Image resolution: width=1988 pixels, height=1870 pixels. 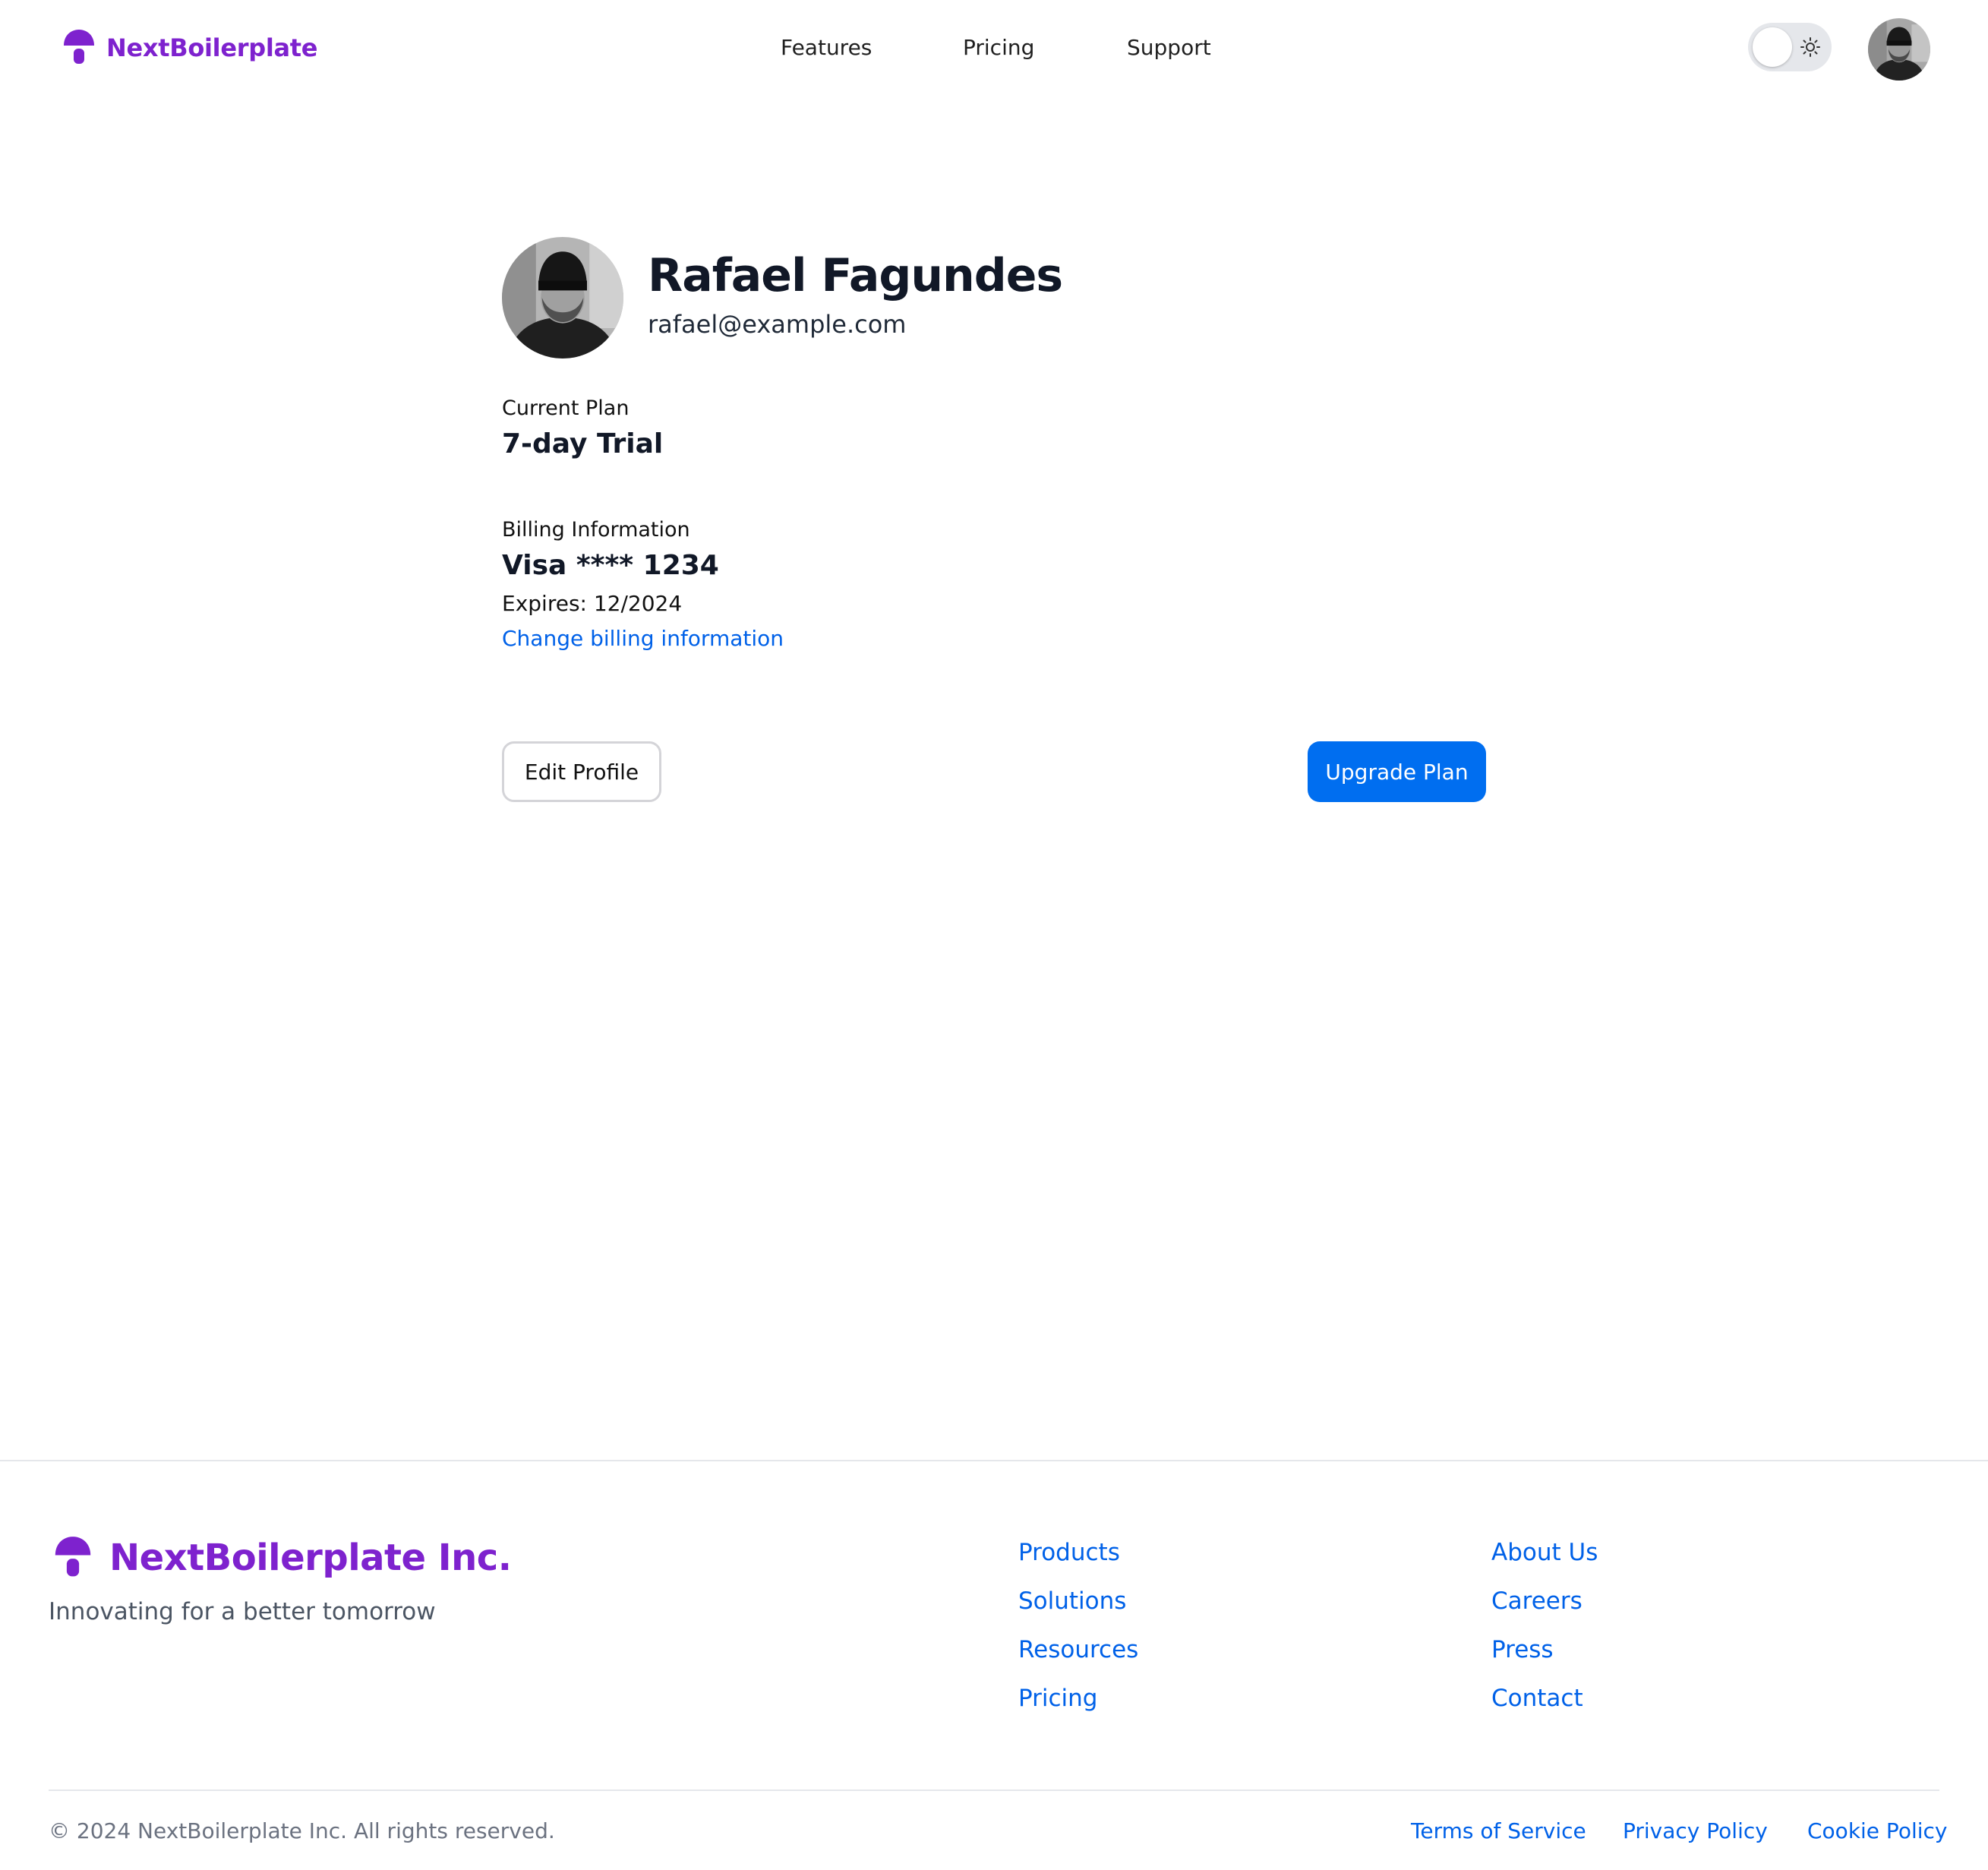 I want to click on edit-profile-button: Edit Profile, so click(x=581, y=771).